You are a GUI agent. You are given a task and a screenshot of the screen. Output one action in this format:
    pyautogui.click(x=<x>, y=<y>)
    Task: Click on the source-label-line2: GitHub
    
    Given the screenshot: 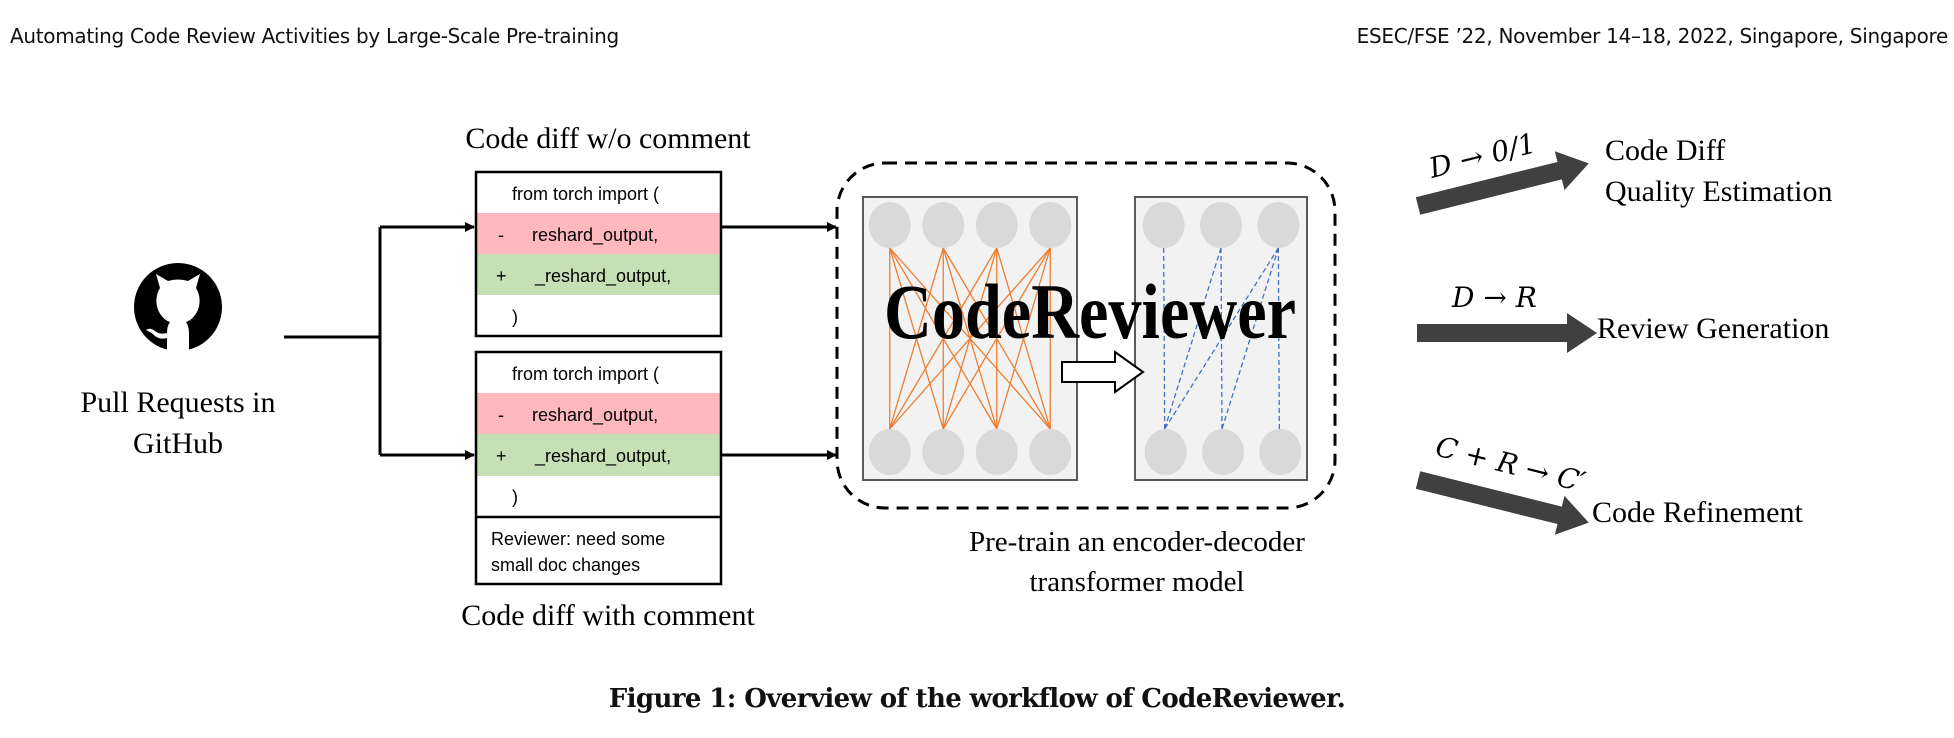 What is the action you would take?
    pyautogui.click(x=178, y=443)
    